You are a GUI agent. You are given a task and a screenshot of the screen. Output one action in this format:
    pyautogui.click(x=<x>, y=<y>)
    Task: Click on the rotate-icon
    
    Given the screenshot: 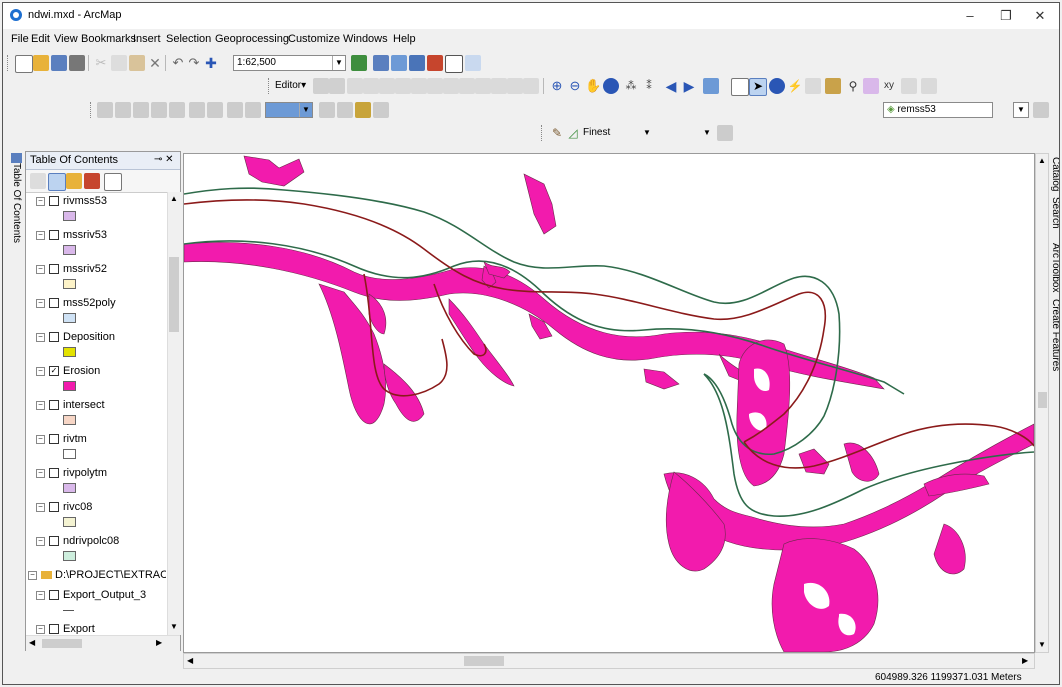 What is the action you would take?
    pyautogui.click(x=483, y=86)
    